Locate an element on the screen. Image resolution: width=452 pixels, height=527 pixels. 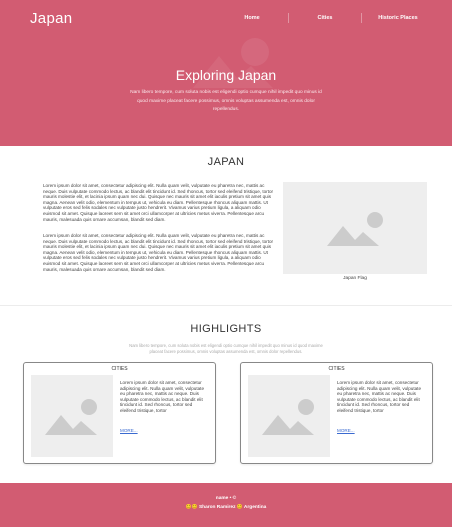
japan-flag-caption: Japan Flag is located at coordinates (355, 278).